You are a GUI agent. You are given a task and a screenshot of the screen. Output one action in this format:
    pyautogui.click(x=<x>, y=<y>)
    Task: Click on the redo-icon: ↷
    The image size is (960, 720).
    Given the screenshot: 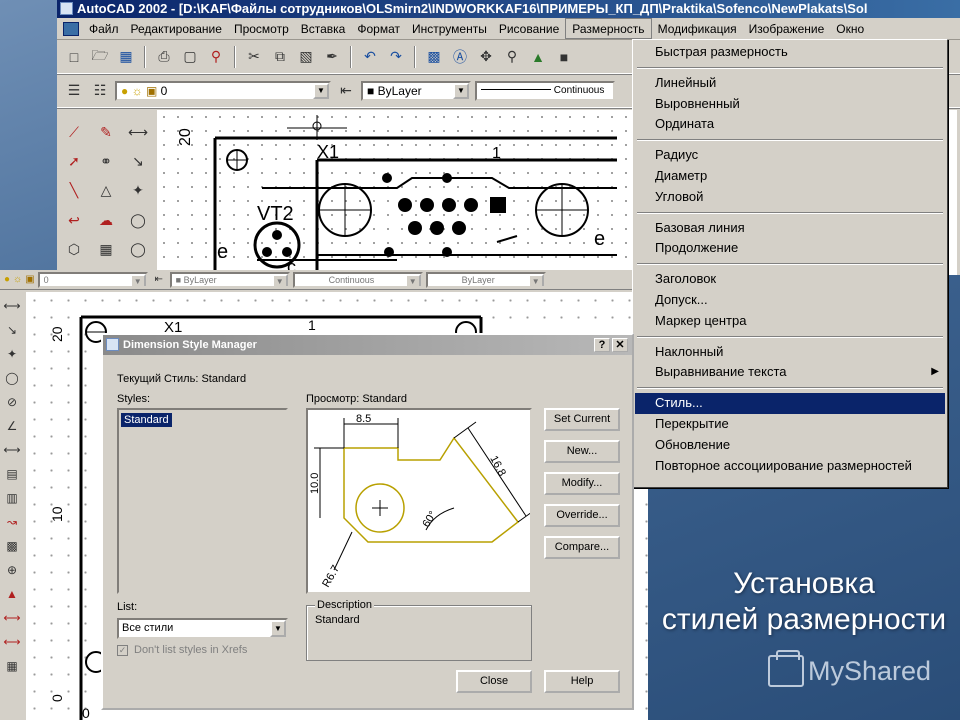 What is the action you would take?
    pyautogui.click(x=396, y=57)
    